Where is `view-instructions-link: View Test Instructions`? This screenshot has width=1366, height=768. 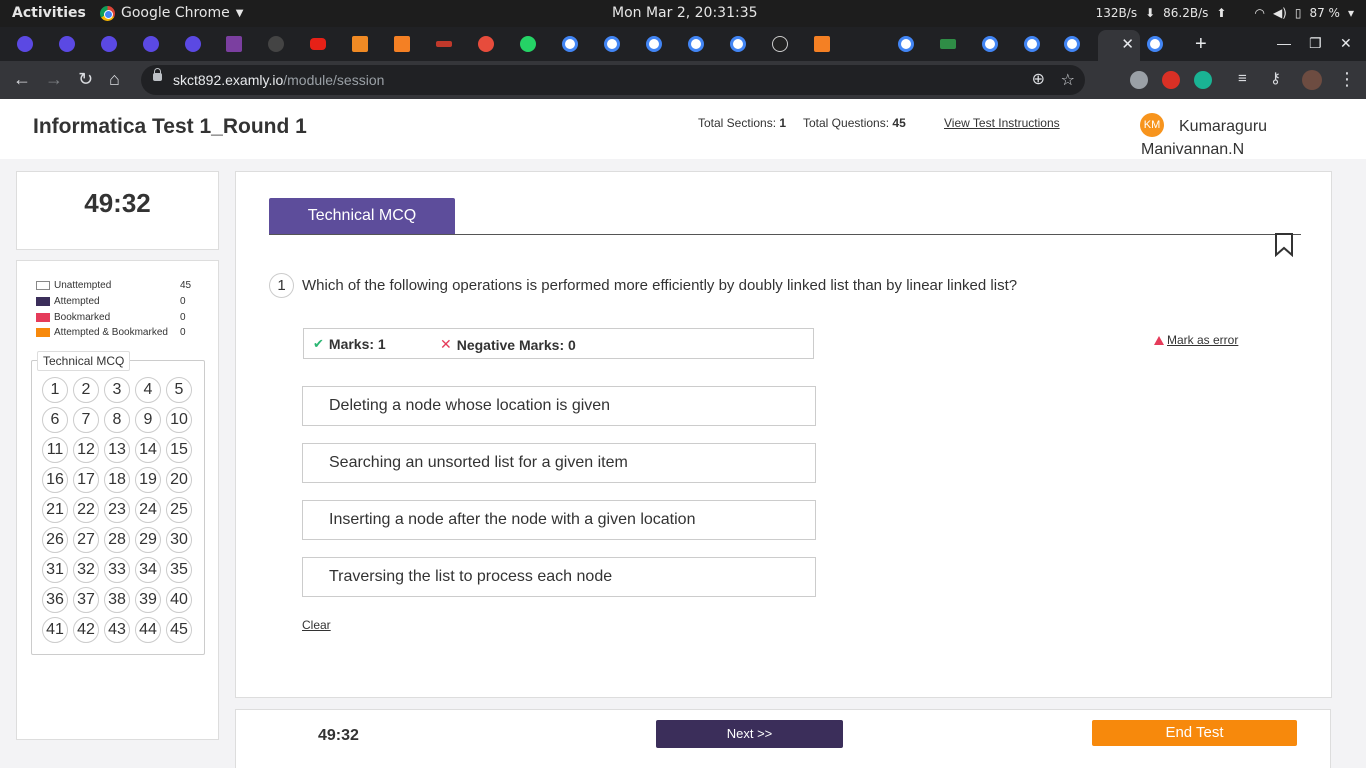
view-instructions-link: View Test Instructions is located at coordinates (1002, 123).